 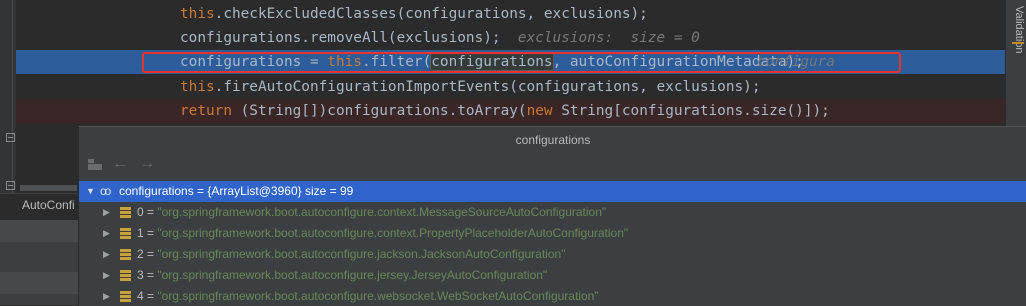 I want to click on item-index: 4, so click(x=140, y=296).